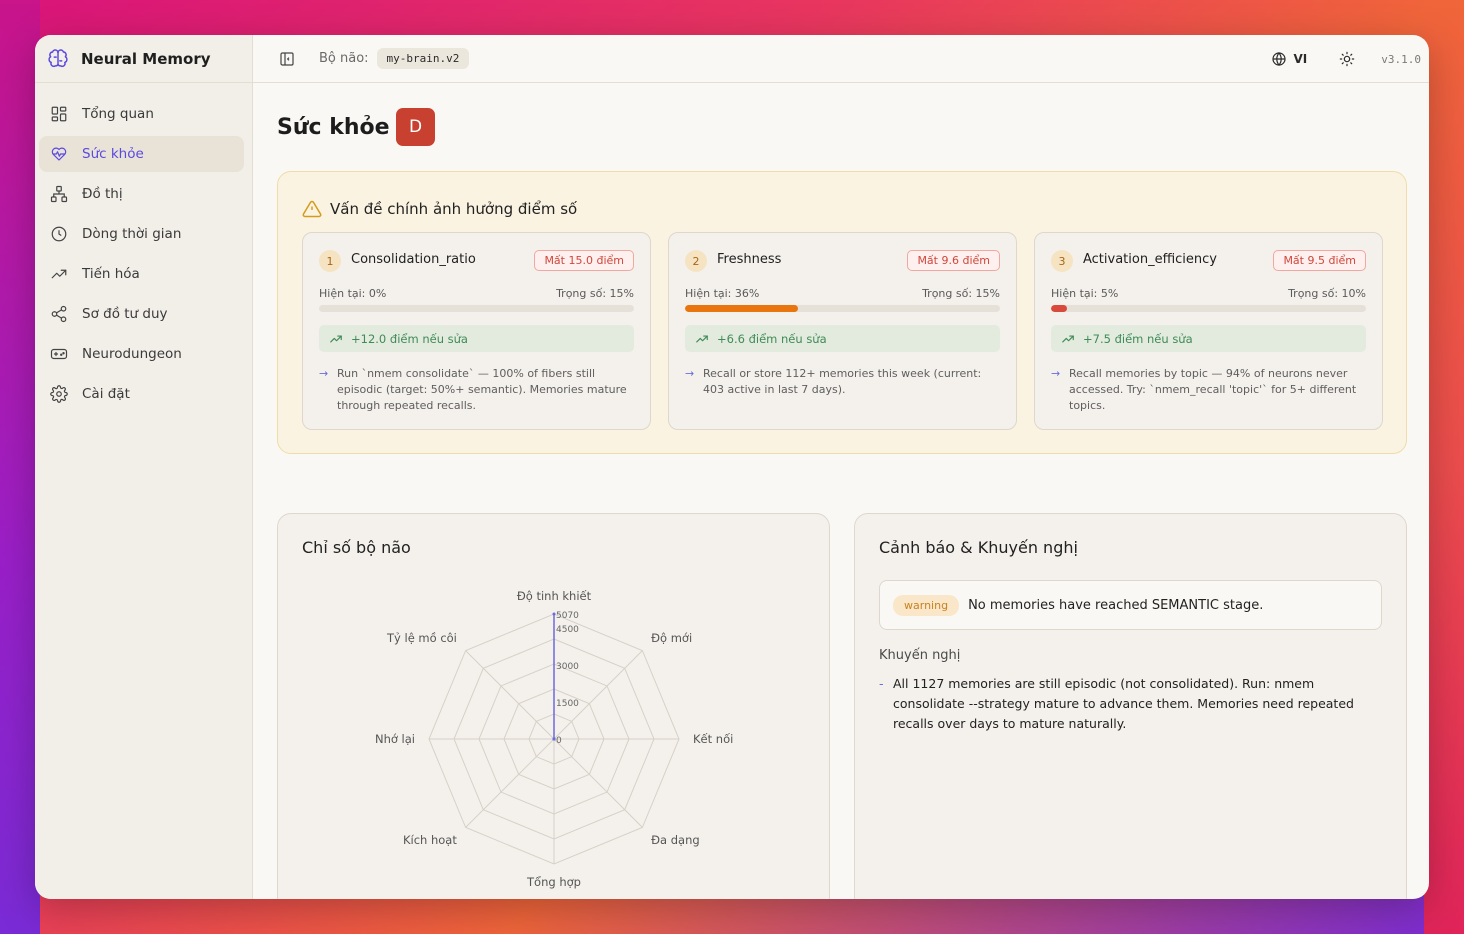 The image size is (1464, 934). I want to click on issue-rank: 1, so click(330, 261).